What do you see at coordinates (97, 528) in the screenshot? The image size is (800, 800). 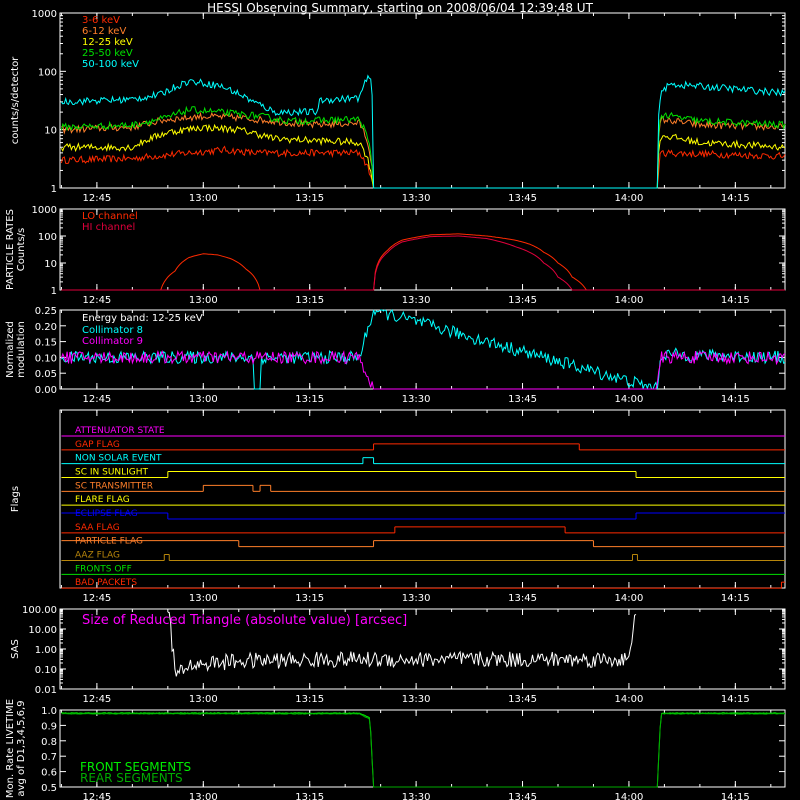 I see `flag-label: SAA FLAG` at bounding box center [97, 528].